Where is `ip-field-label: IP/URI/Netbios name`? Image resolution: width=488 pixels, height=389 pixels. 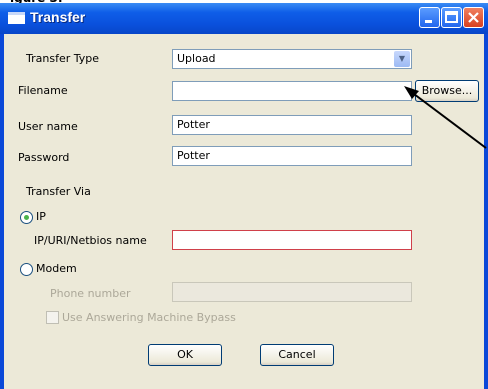
ip-field-label: IP/URI/Netbios name is located at coordinates (90, 240).